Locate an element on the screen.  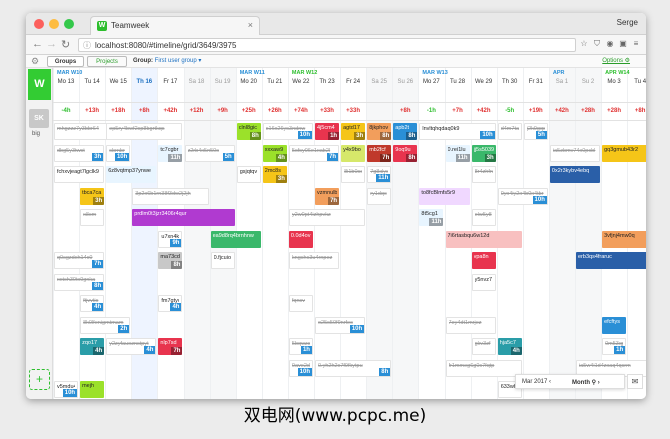
view-mode-select: Month ⚲ › is located at coordinates (586, 382).